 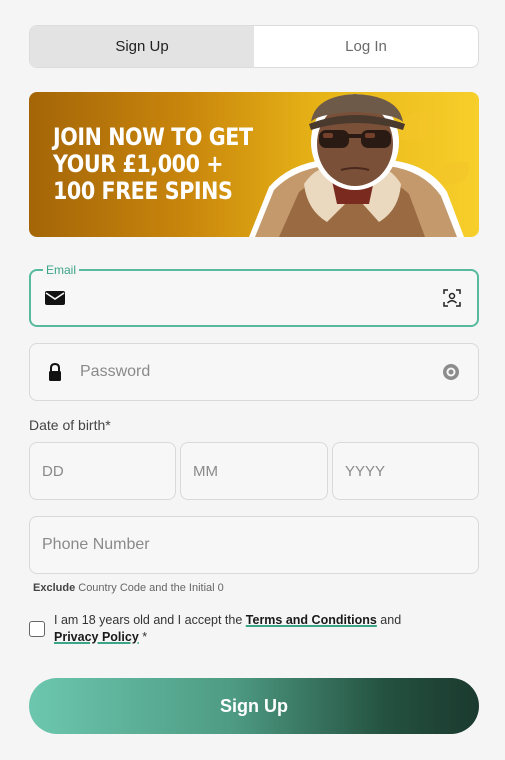 I want to click on email-label: Email, so click(x=61, y=270).